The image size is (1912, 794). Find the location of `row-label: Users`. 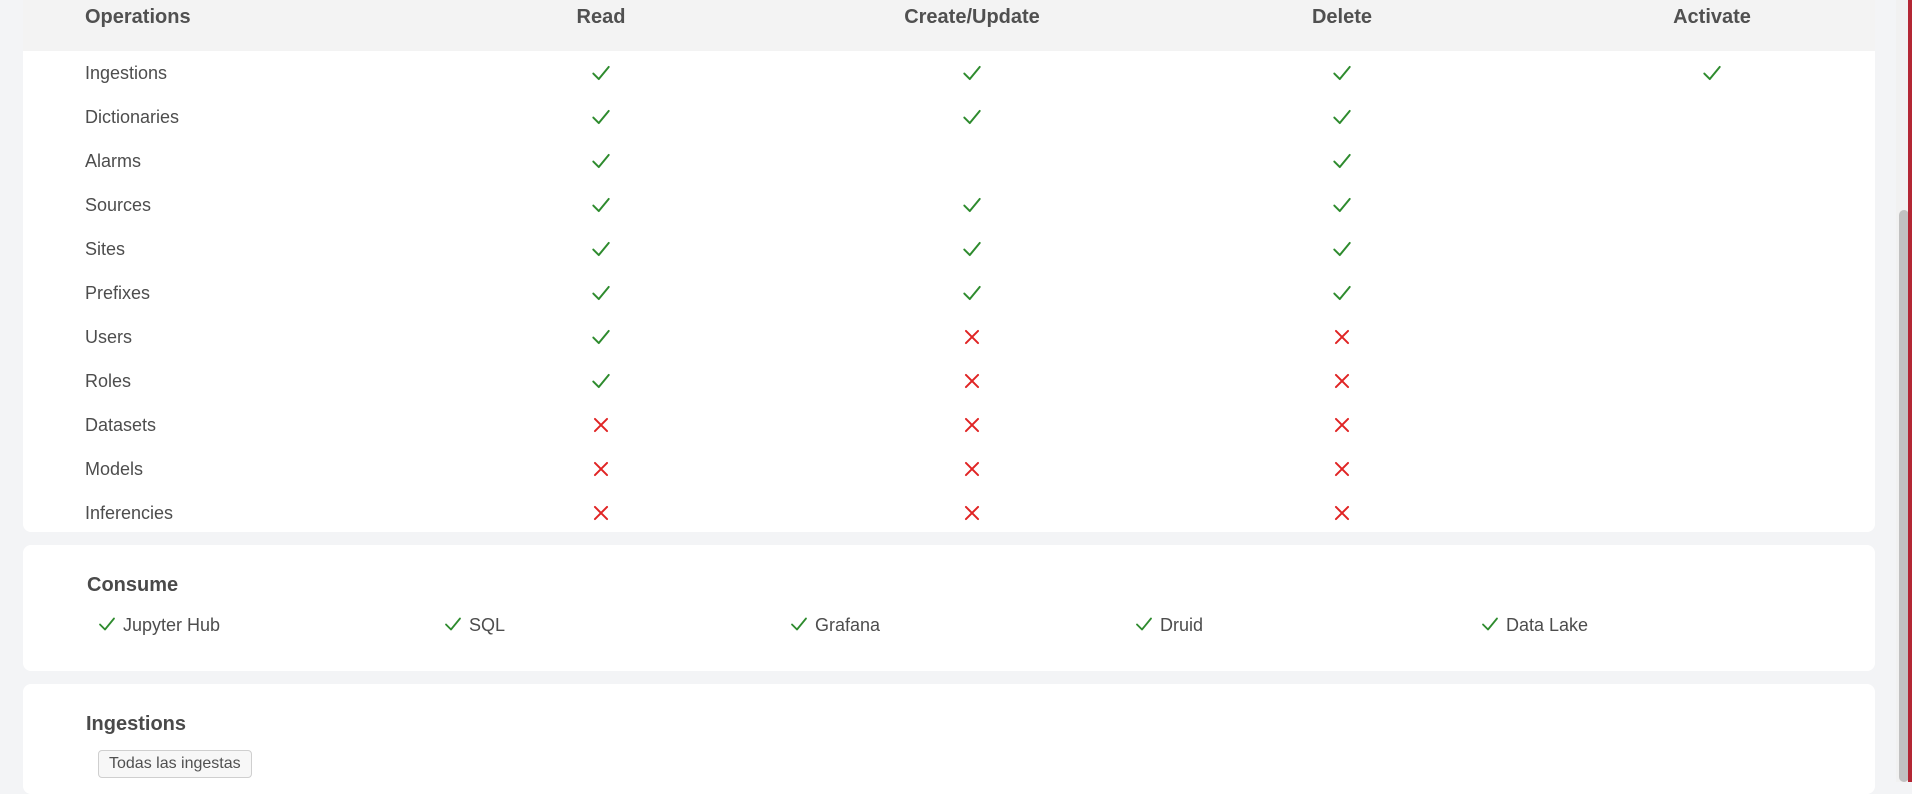

row-label: Users is located at coordinates (109, 337).